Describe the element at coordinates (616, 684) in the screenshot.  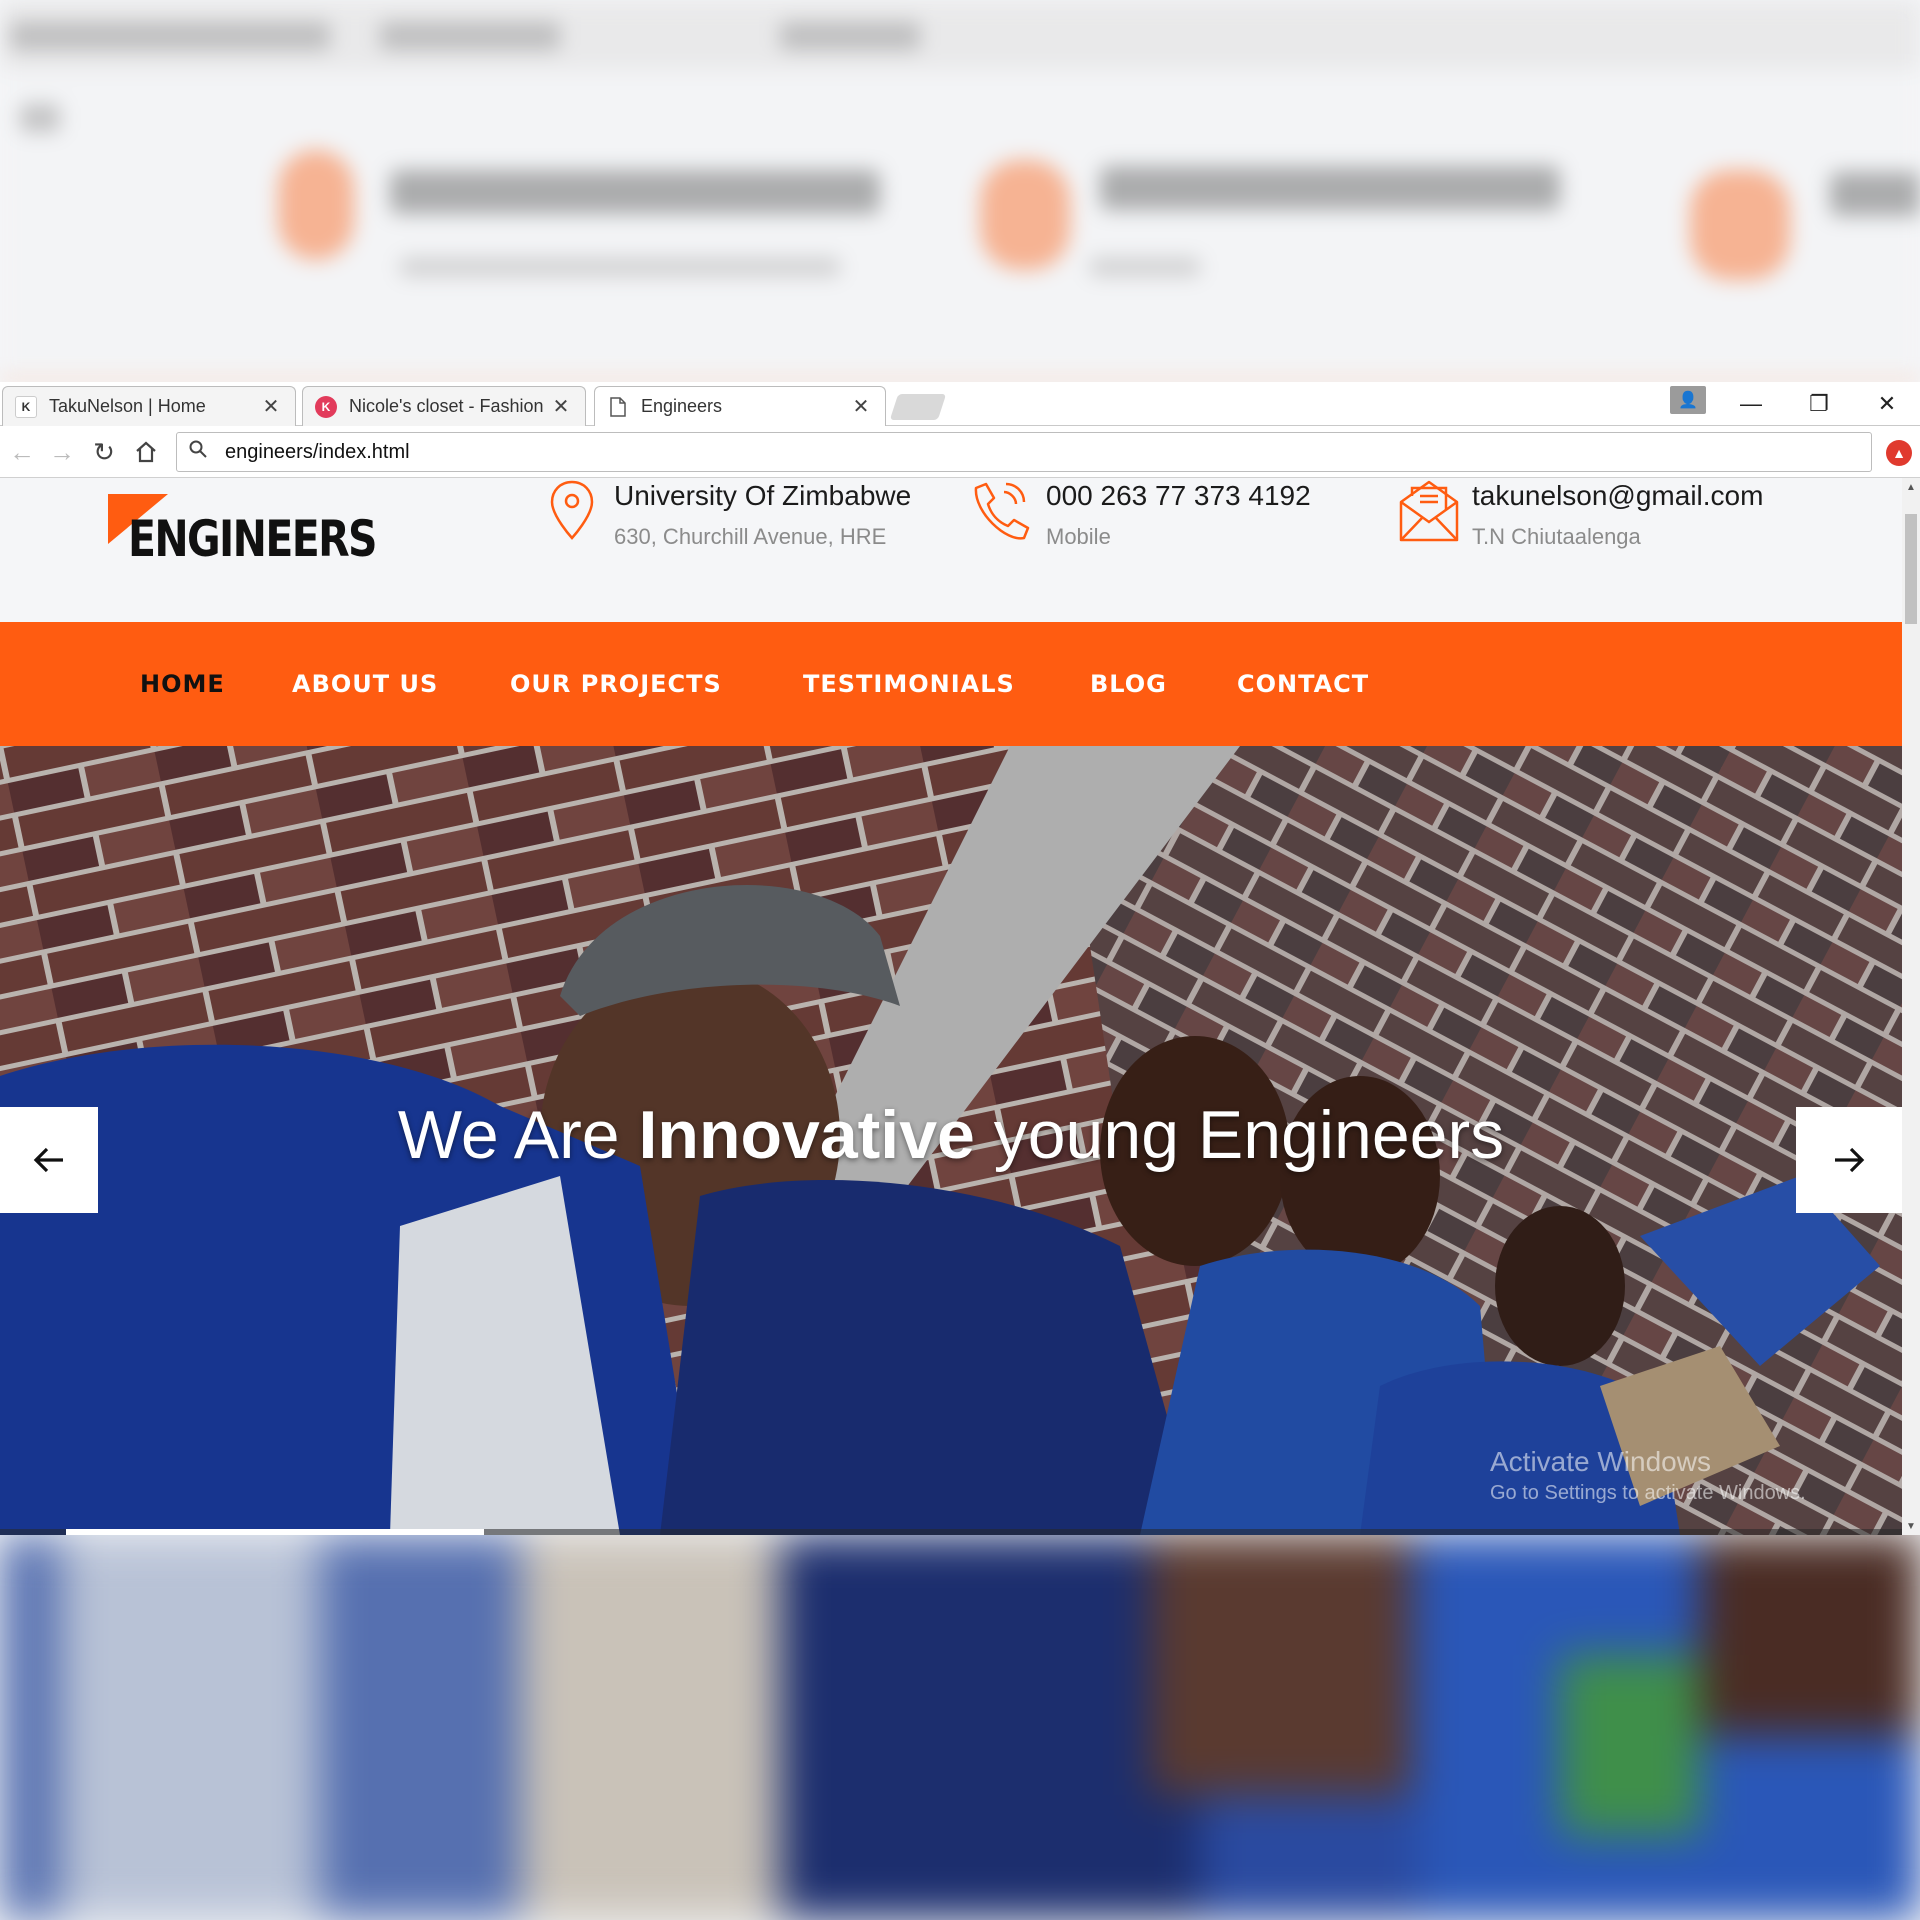
I see `nav-our-projects: OUR PROJECTS` at that location.